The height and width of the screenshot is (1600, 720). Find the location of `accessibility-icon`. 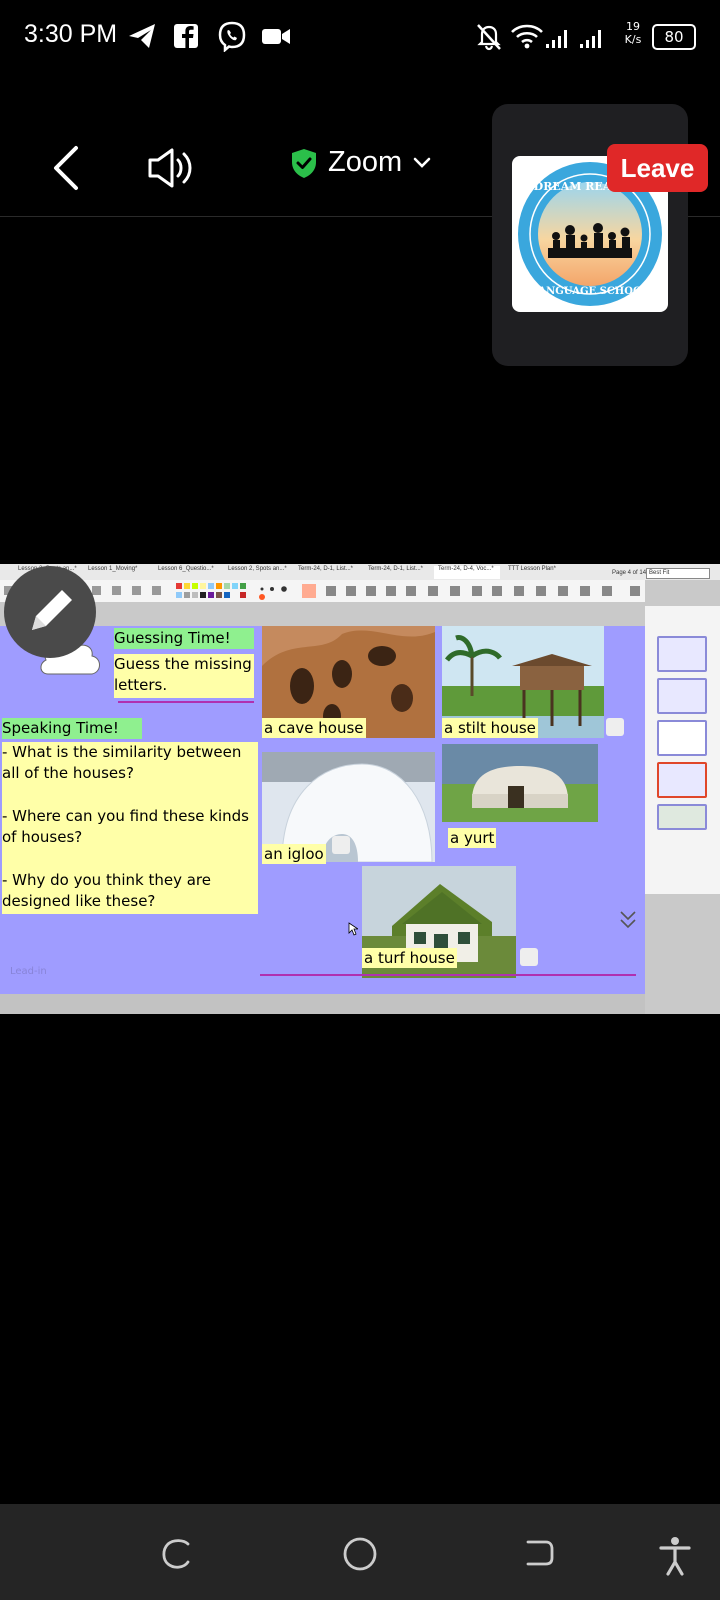

accessibility-icon is located at coordinates (675, 1556).